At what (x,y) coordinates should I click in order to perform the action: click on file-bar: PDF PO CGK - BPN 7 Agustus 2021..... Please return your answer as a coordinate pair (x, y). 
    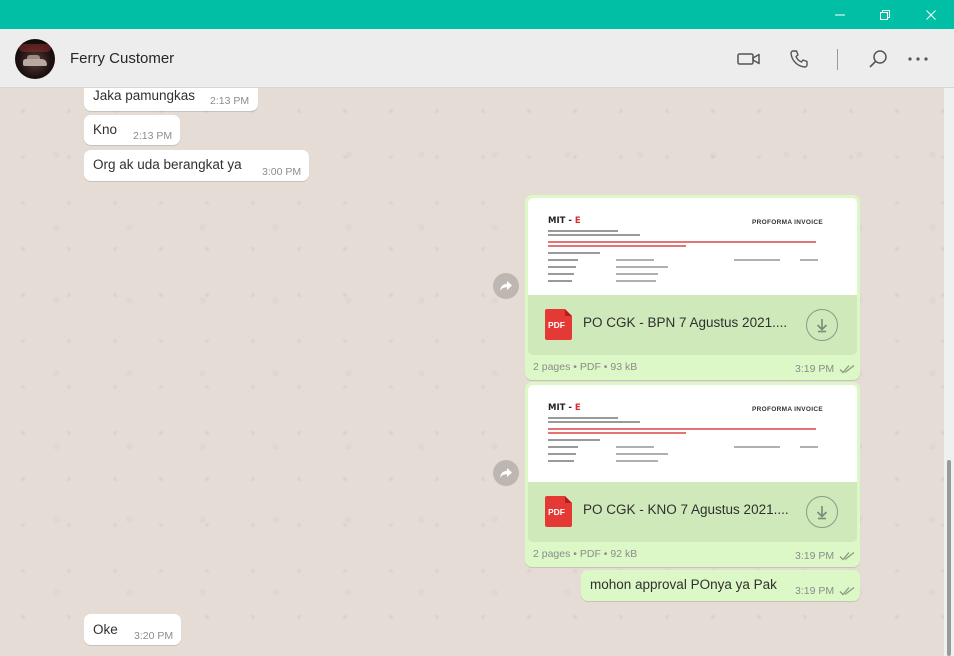
    Looking at the image, I should click on (692, 325).